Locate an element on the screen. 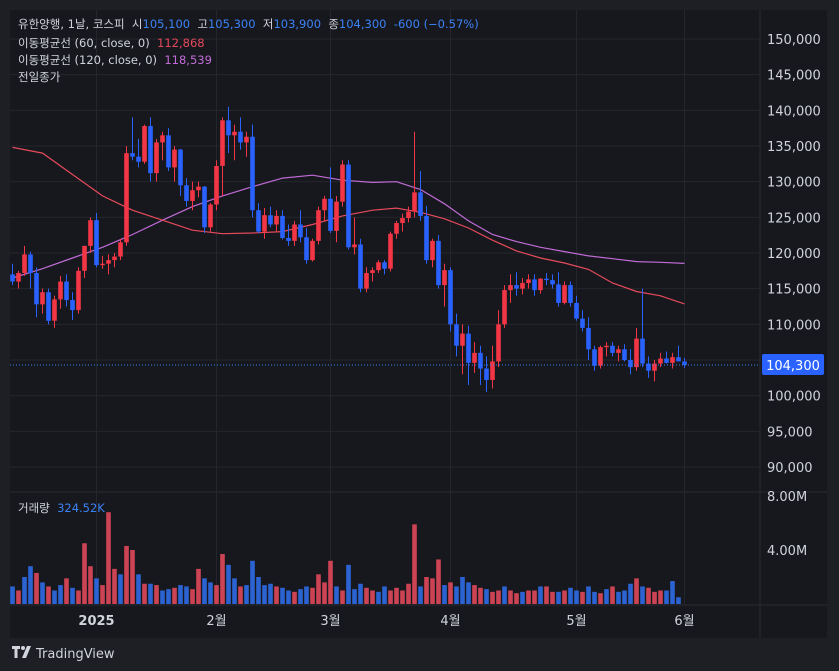 This screenshot has height=671, width=839. price-tick-label: 110,000 is located at coordinates (794, 325).